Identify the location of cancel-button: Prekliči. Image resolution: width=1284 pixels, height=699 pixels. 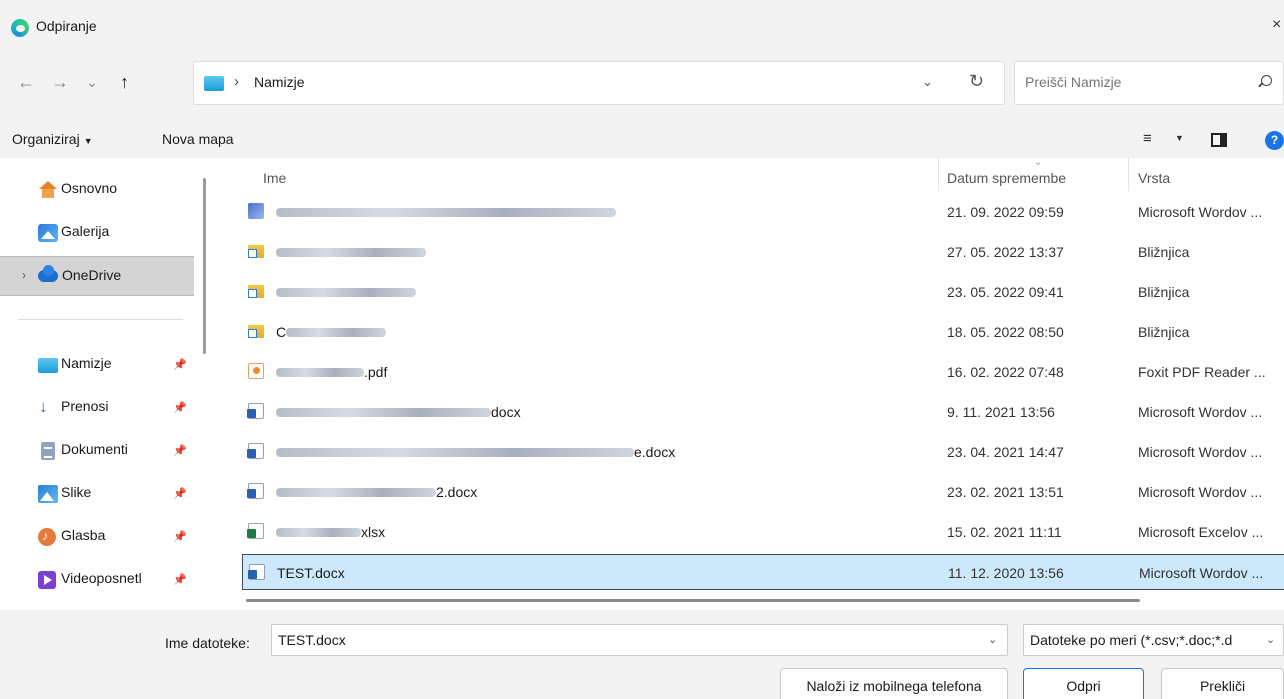
(1222, 683).